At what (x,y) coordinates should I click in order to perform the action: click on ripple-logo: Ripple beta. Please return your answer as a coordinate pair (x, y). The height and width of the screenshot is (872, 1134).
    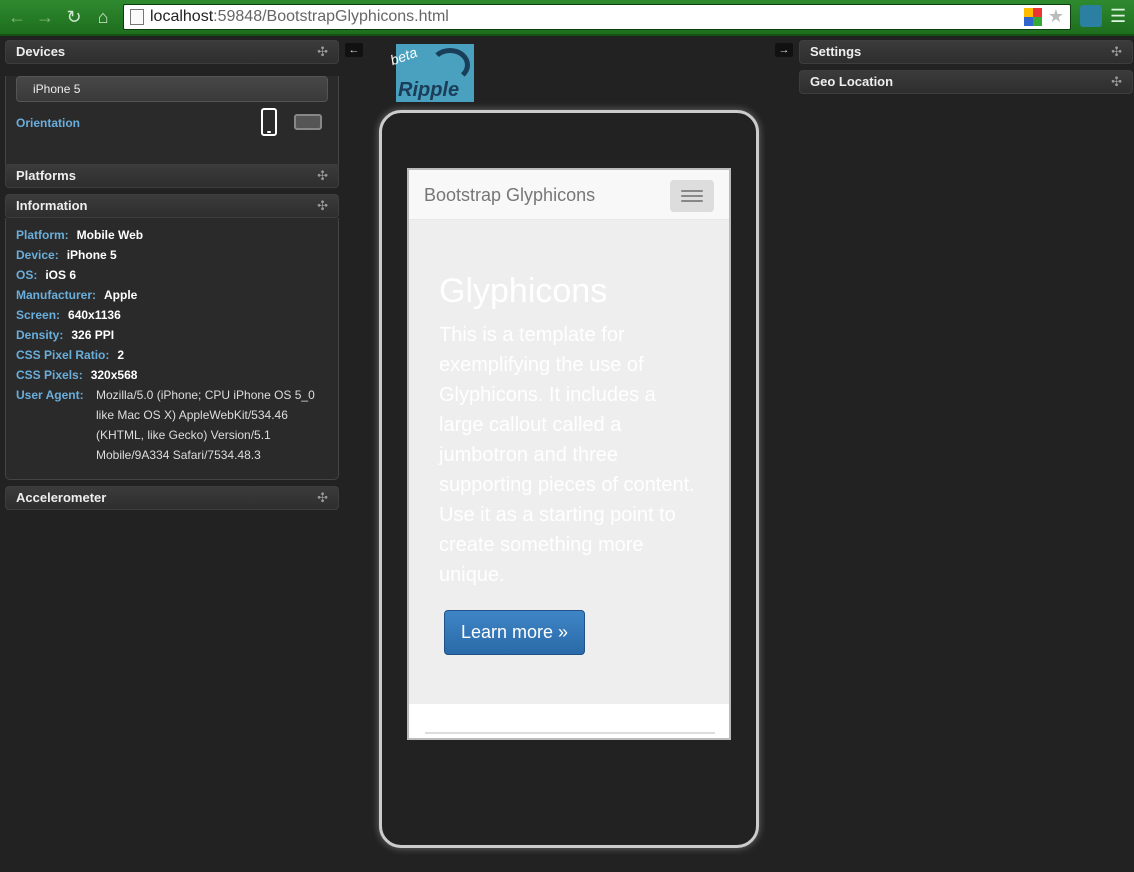
    Looking at the image, I should click on (431, 73).